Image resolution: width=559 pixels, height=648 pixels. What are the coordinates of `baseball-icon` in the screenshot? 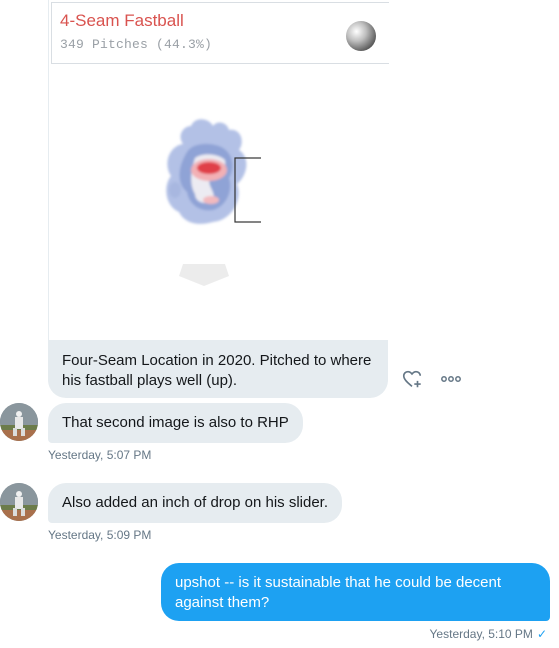 It's located at (361, 36).